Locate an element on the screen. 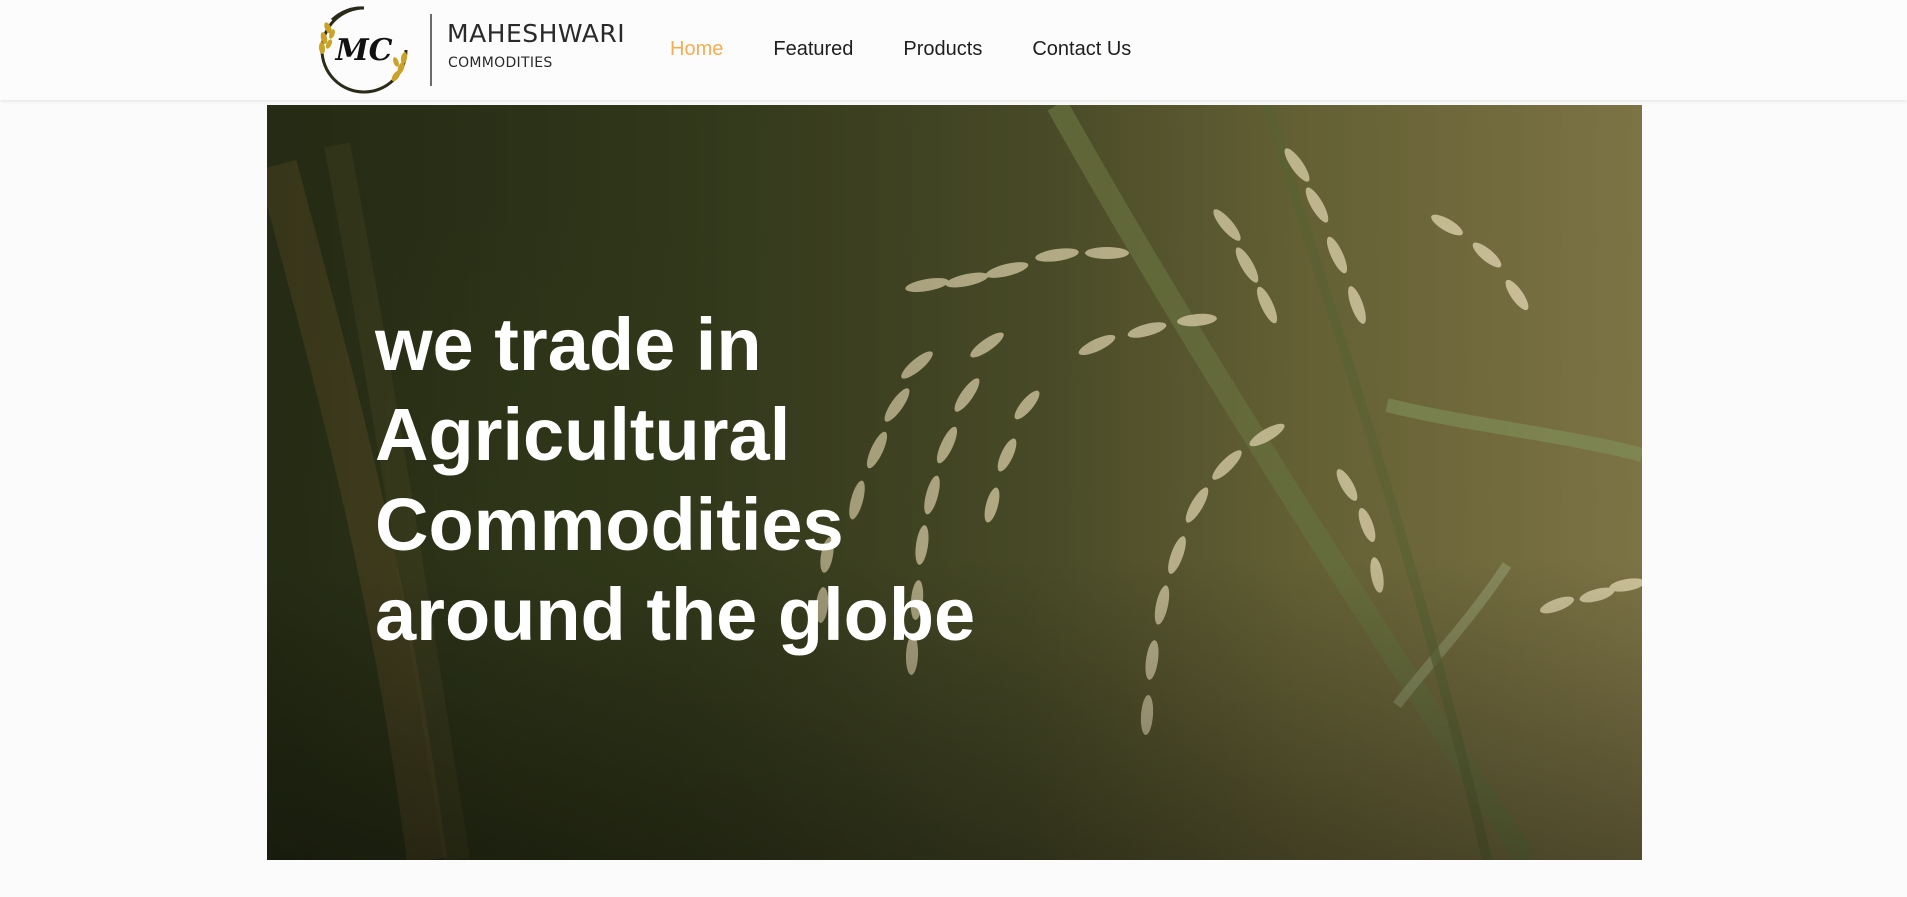 The height and width of the screenshot is (897, 1907). nav-contact-us: Contact Us is located at coordinates (1081, 49).